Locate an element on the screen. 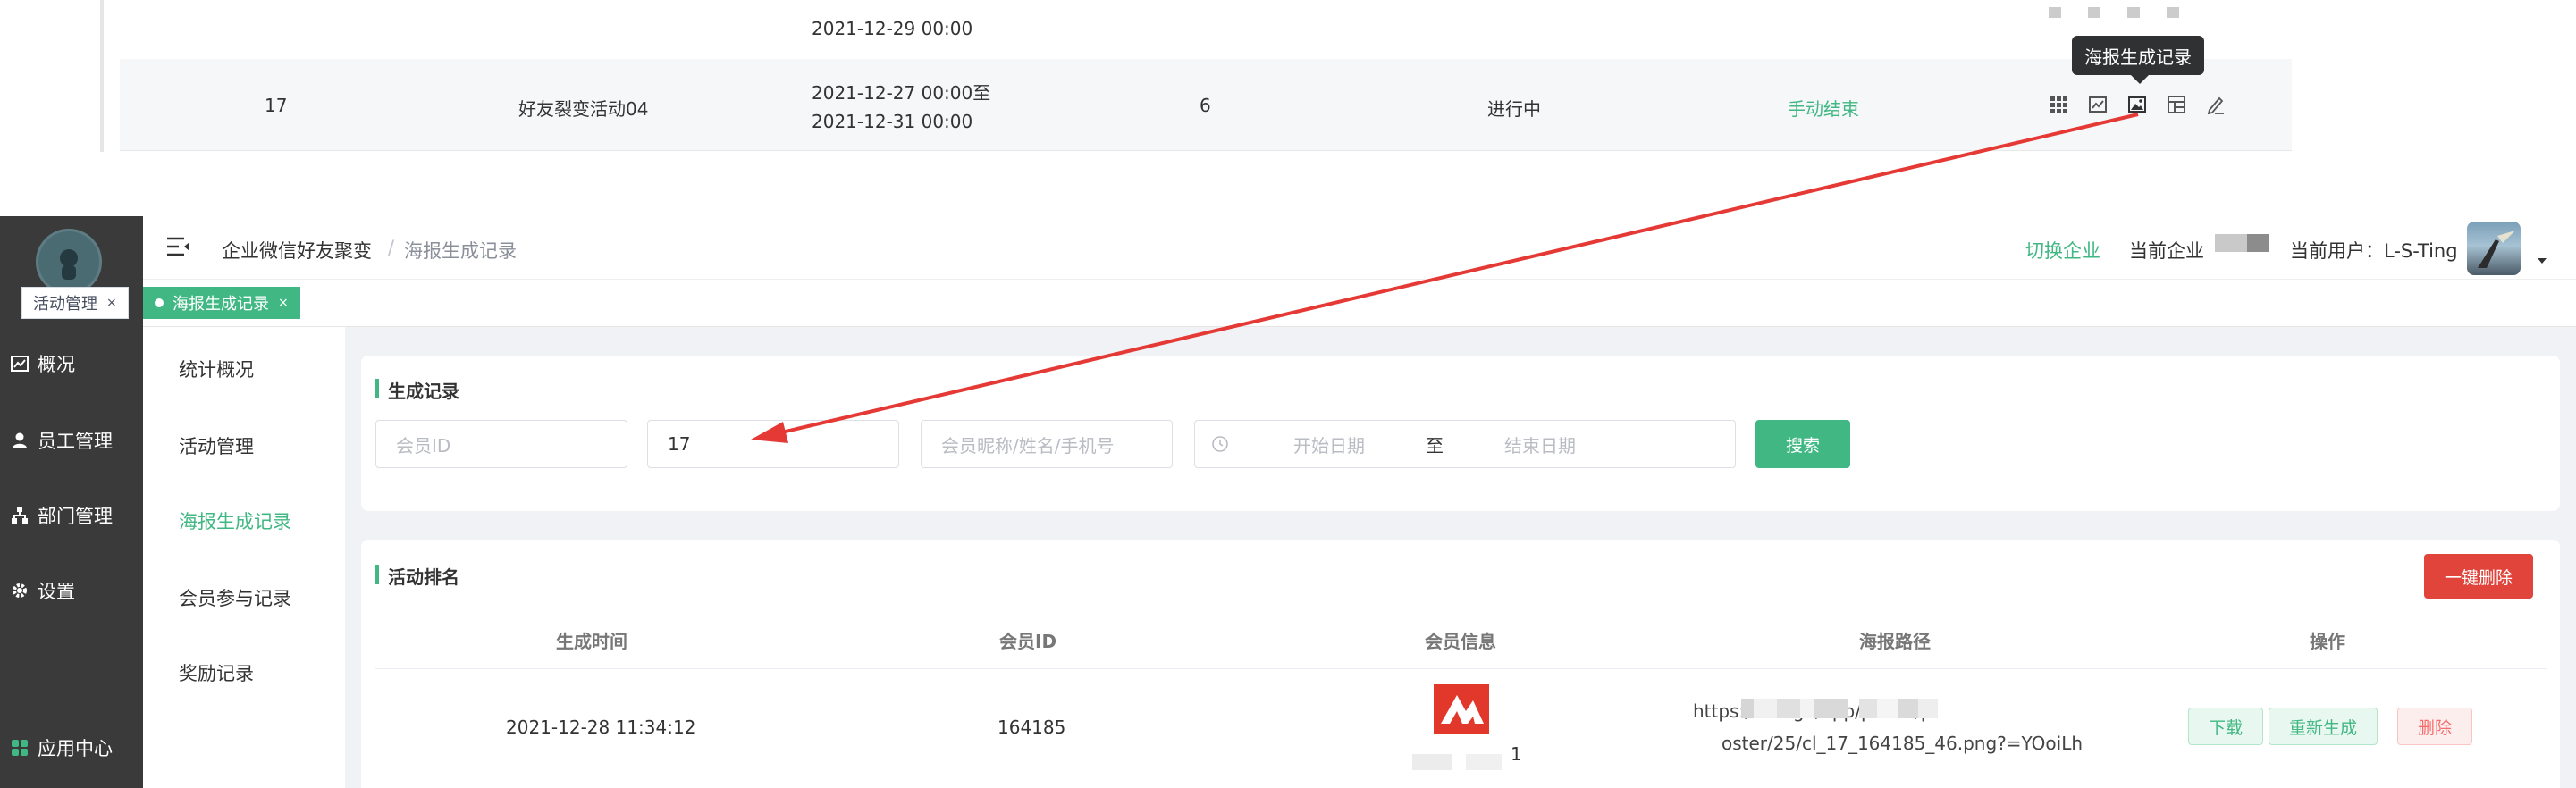 The width and height of the screenshot is (2576, 788). sidebar-item-label: 员工管理 is located at coordinates (76, 442).